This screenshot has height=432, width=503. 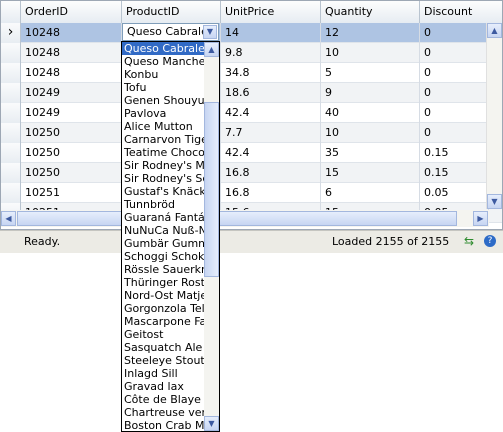 I want to click on refresh-icon: ⇆, so click(x=469, y=241).